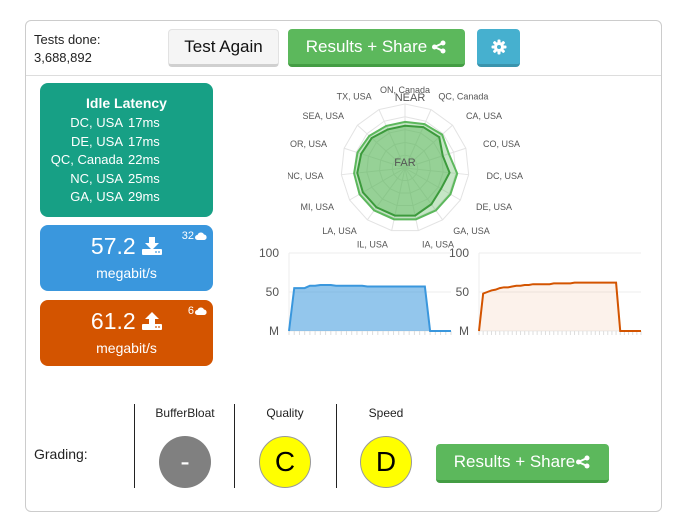 The width and height of the screenshot is (683, 532). What do you see at coordinates (484, 116) in the screenshot?
I see `radar-location-label: CA, USA` at bounding box center [484, 116].